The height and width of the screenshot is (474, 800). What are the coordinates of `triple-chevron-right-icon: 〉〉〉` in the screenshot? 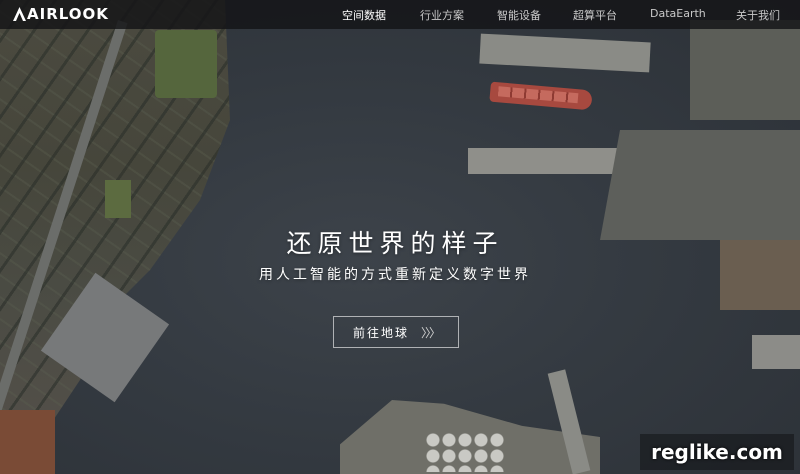 It's located at (431, 332).